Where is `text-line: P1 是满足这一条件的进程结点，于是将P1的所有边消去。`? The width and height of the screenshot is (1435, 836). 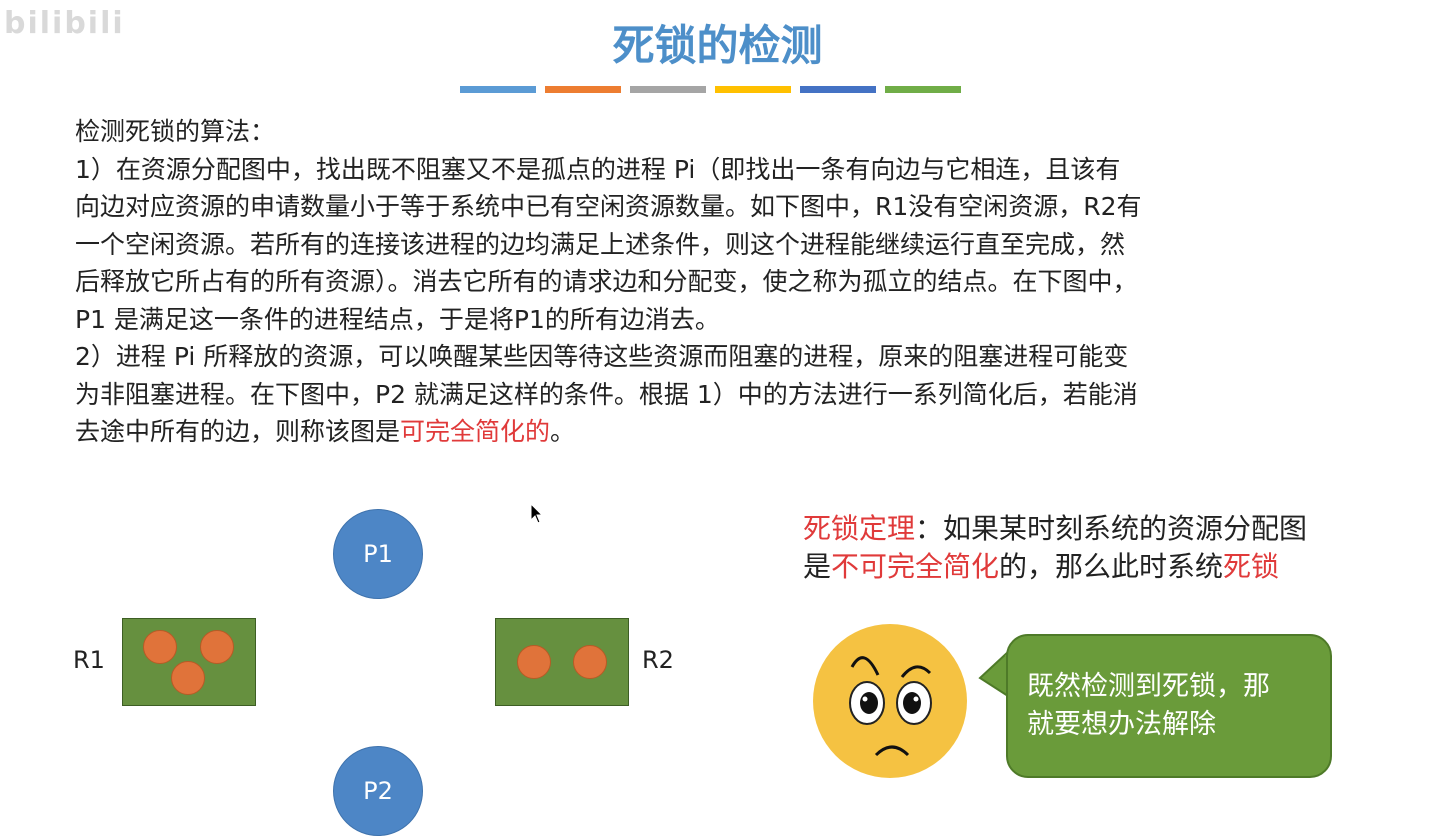
text-line: P1 是满足这一条件的进程结点，于是将P1的所有边消去。 is located at coordinates (397, 319).